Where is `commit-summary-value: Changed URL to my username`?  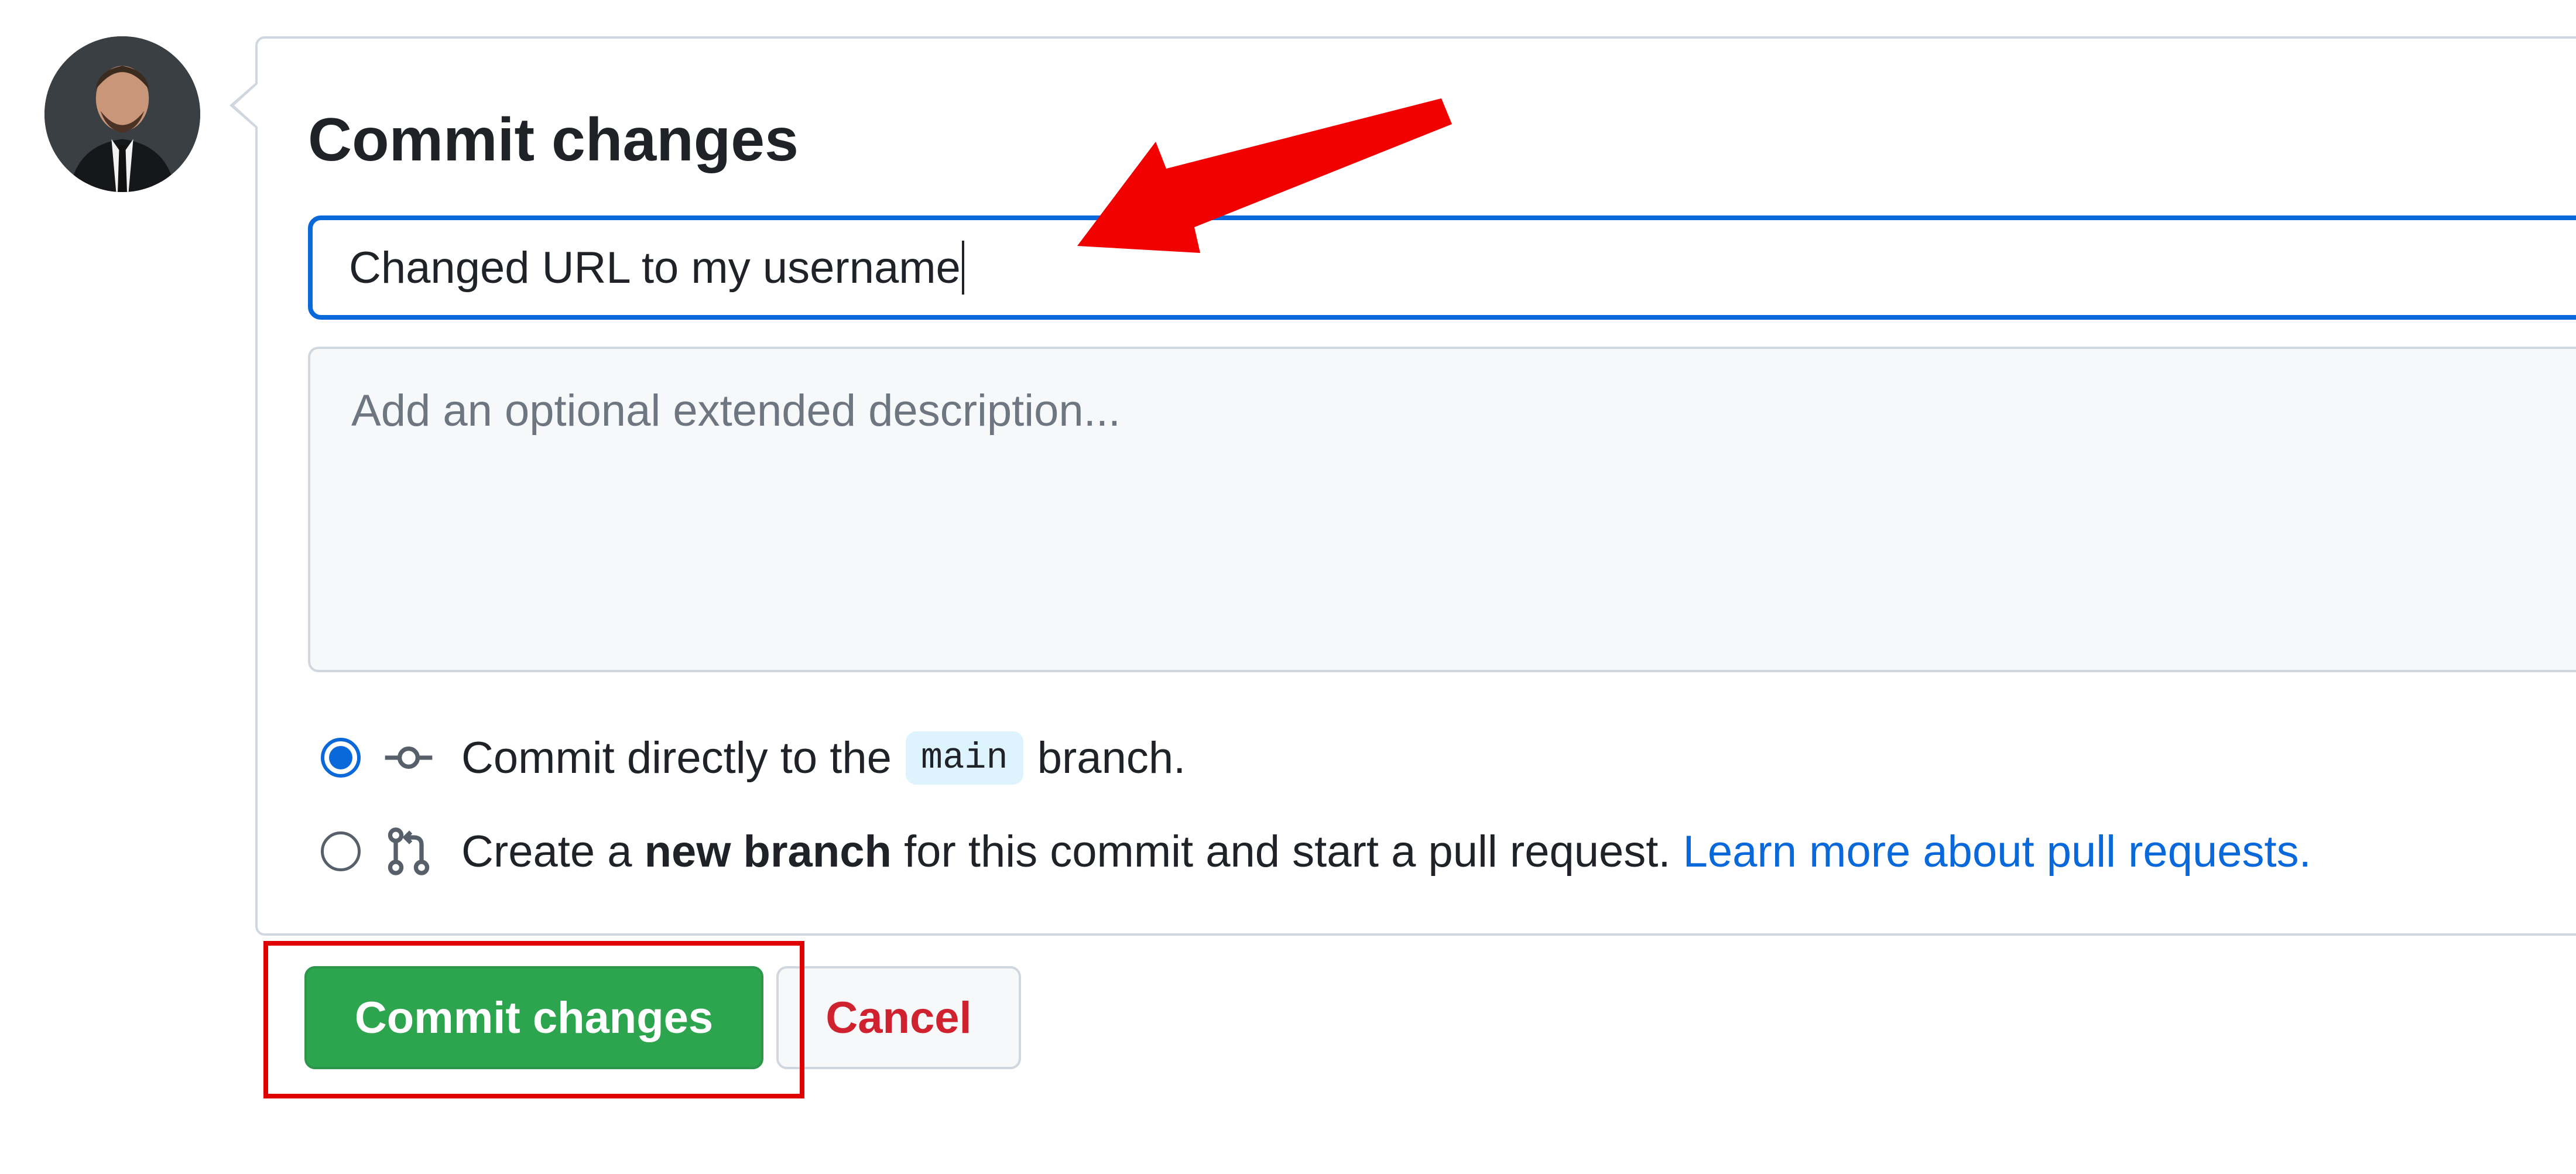
commit-summary-value: Changed URL to my username is located at coordinates (655, 267).